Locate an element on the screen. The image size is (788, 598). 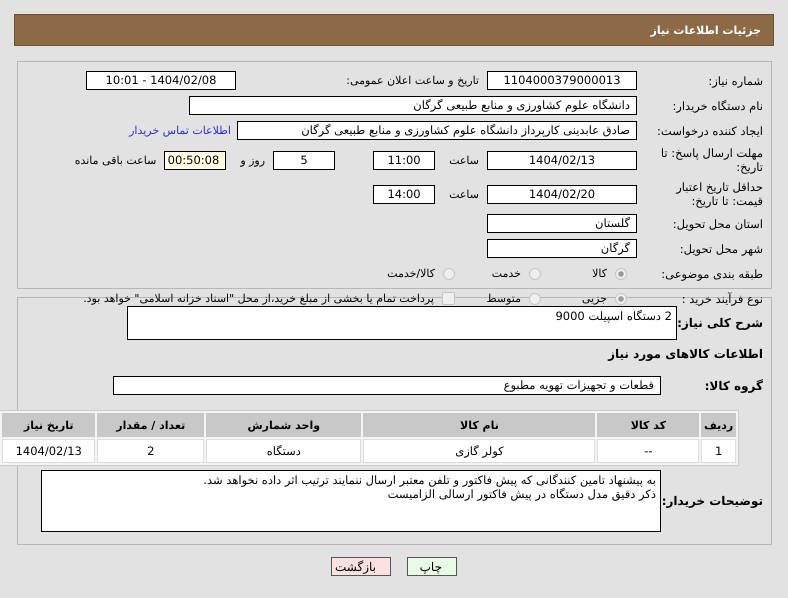
field-label: گروه کالا: is located at coordinates (734, 385).